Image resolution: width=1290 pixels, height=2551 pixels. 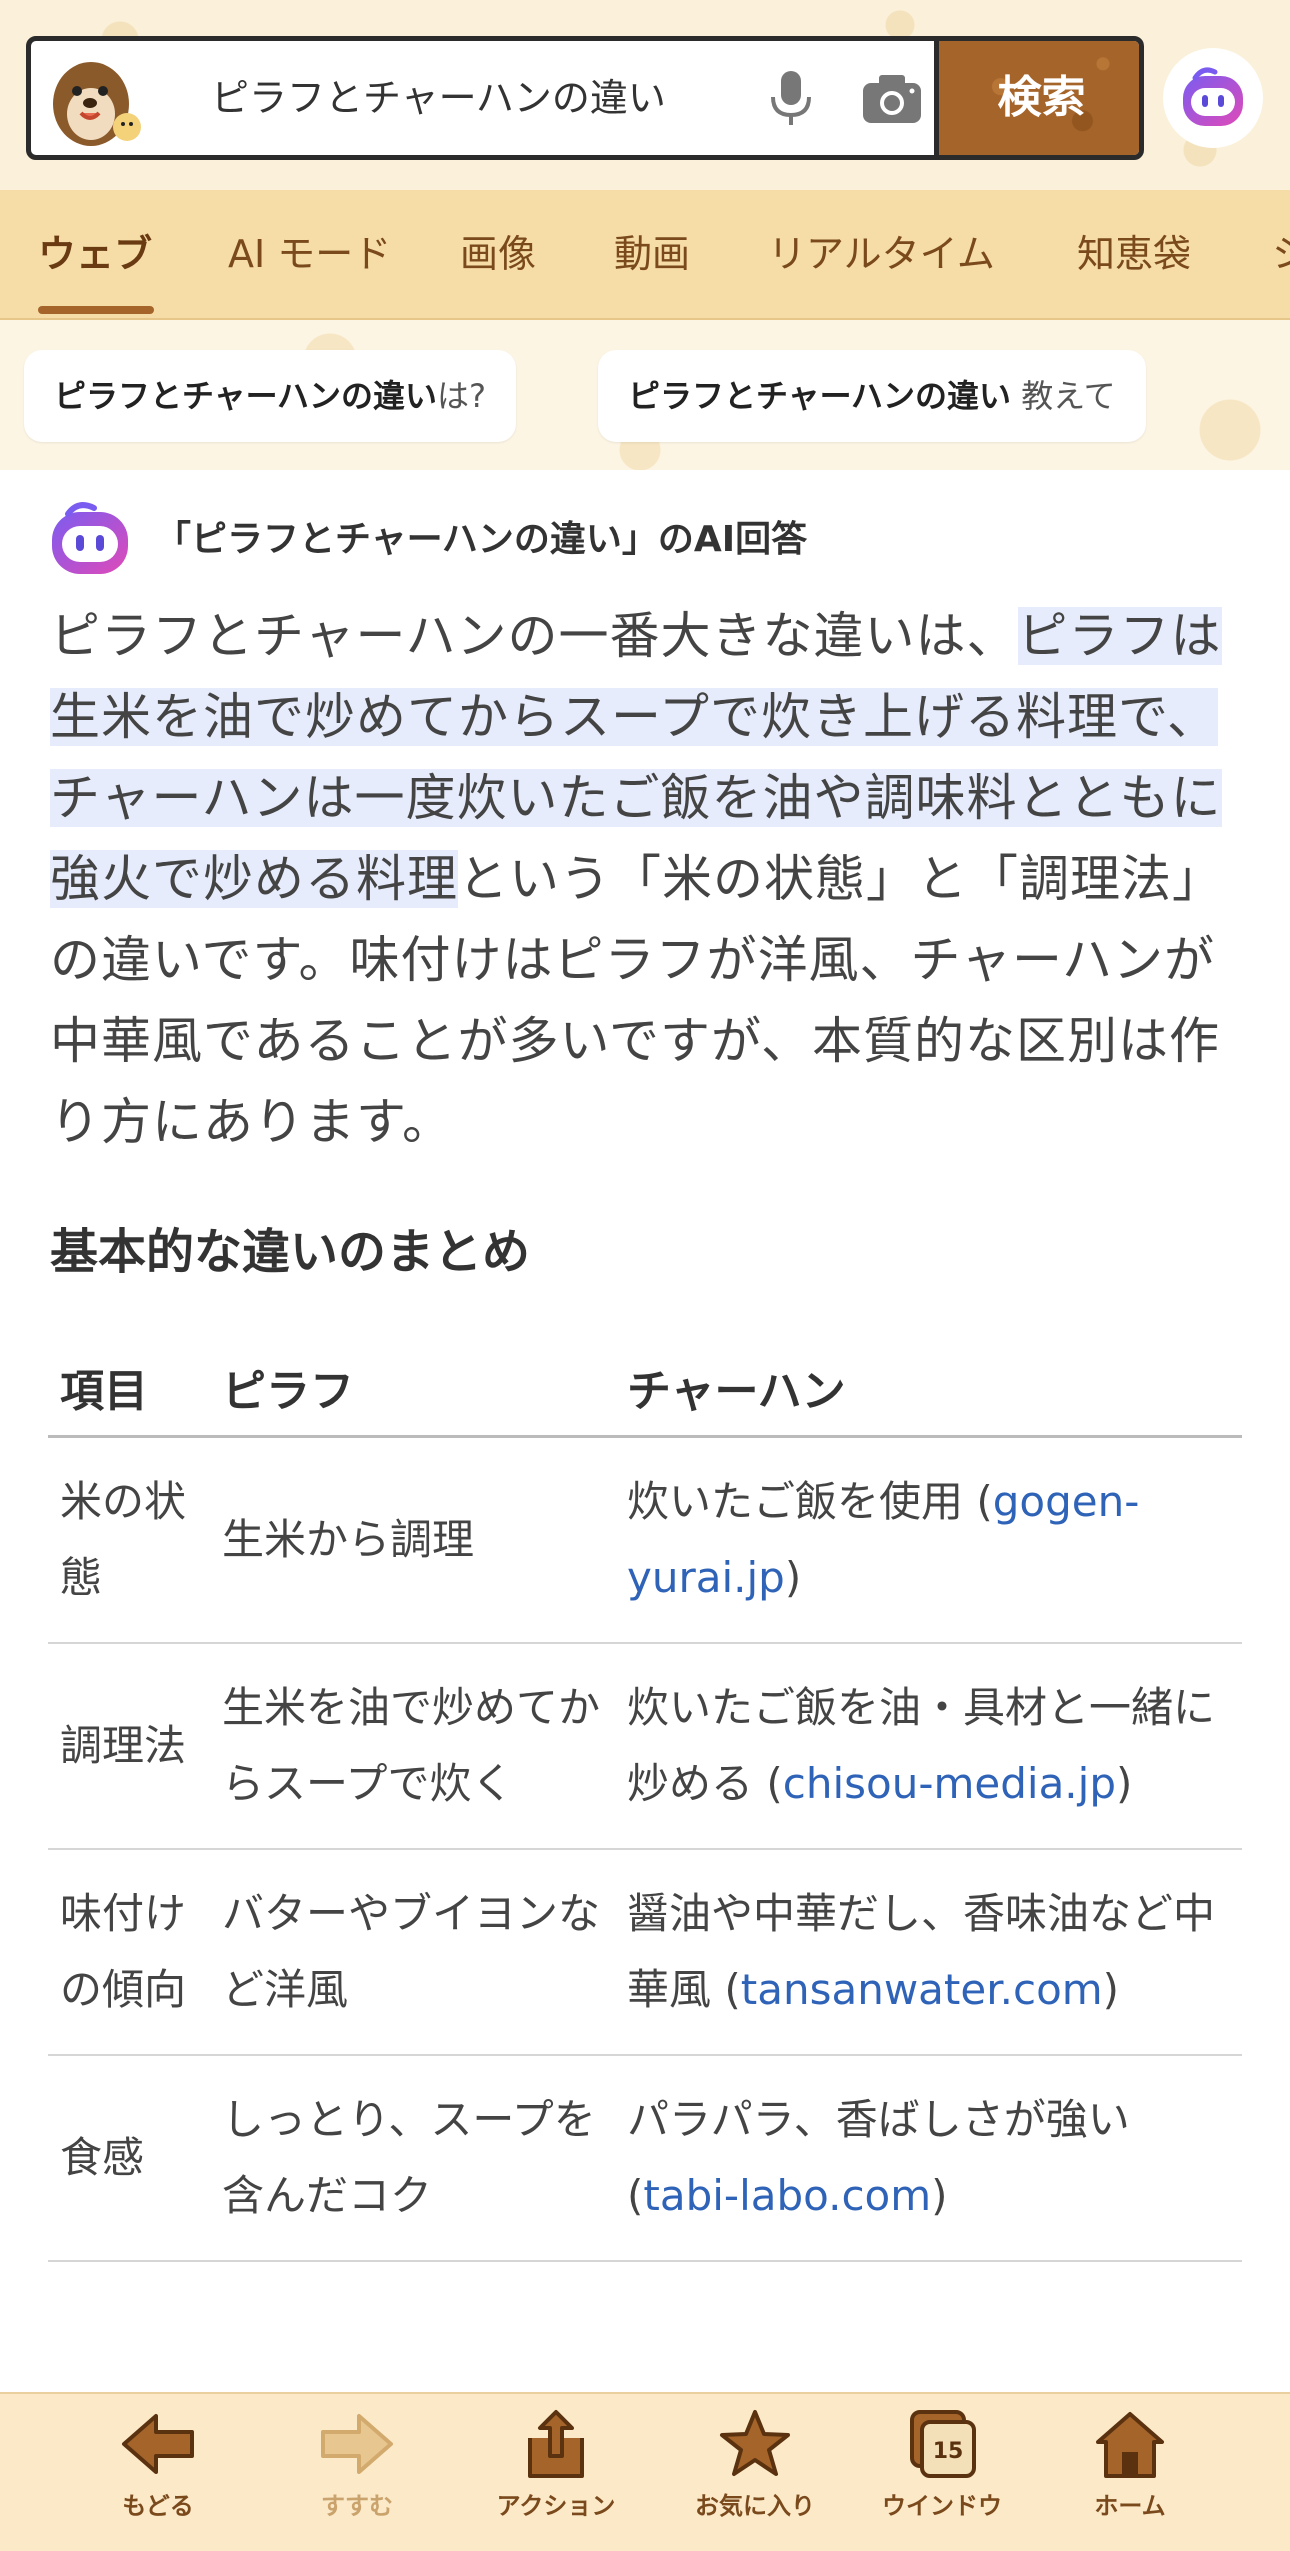 What do you see at coordinates (129, 1540) in the screenshot?
I see `row-item: 米の状態` at bounding box center [129, 1540].